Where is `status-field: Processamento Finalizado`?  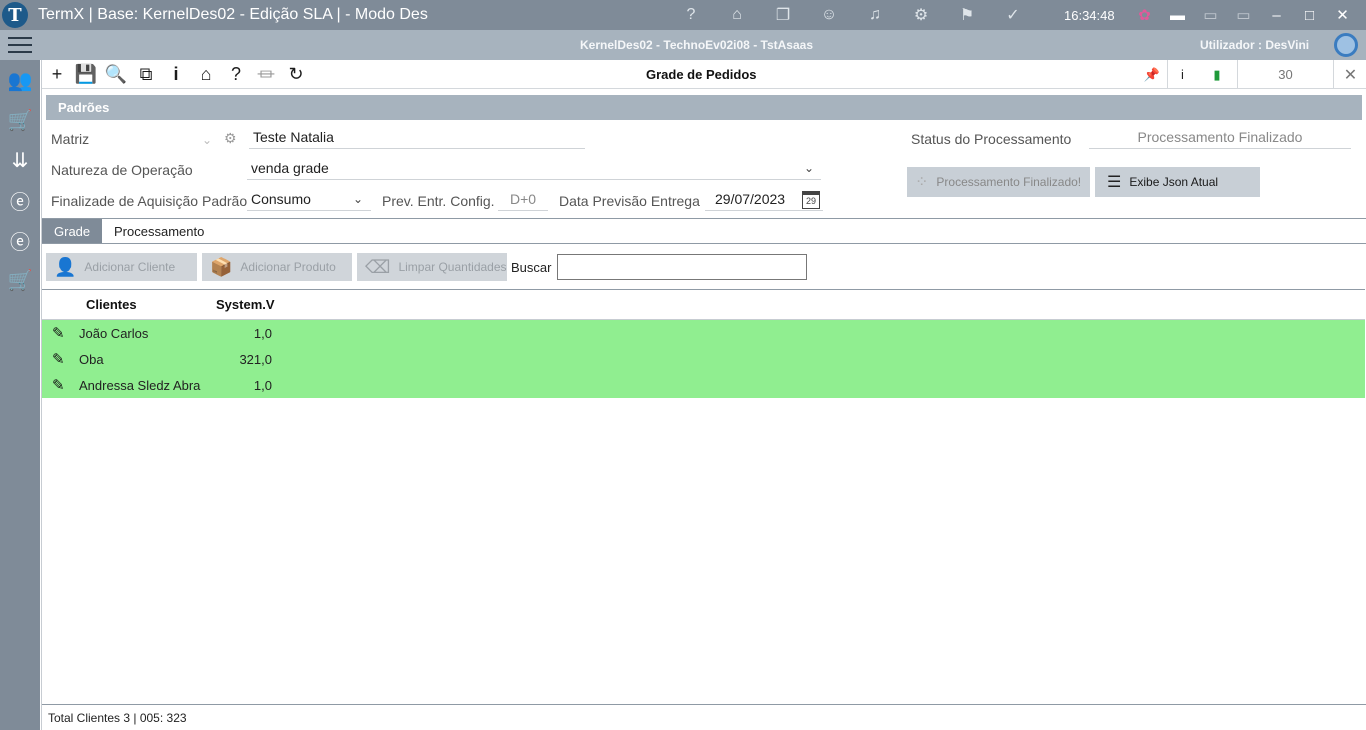
status-field: Processamento Finalizado is located at coordinates (1220, 138).